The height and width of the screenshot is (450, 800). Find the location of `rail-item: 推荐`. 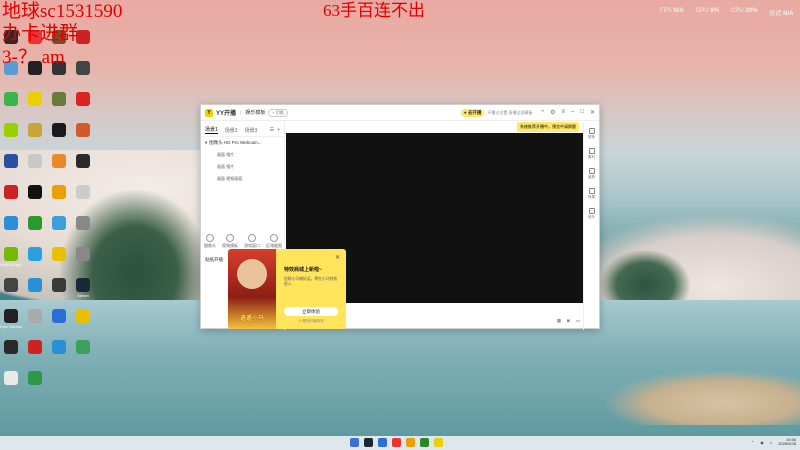

rail-item: 推荐 is located at coordinates (591, 134).